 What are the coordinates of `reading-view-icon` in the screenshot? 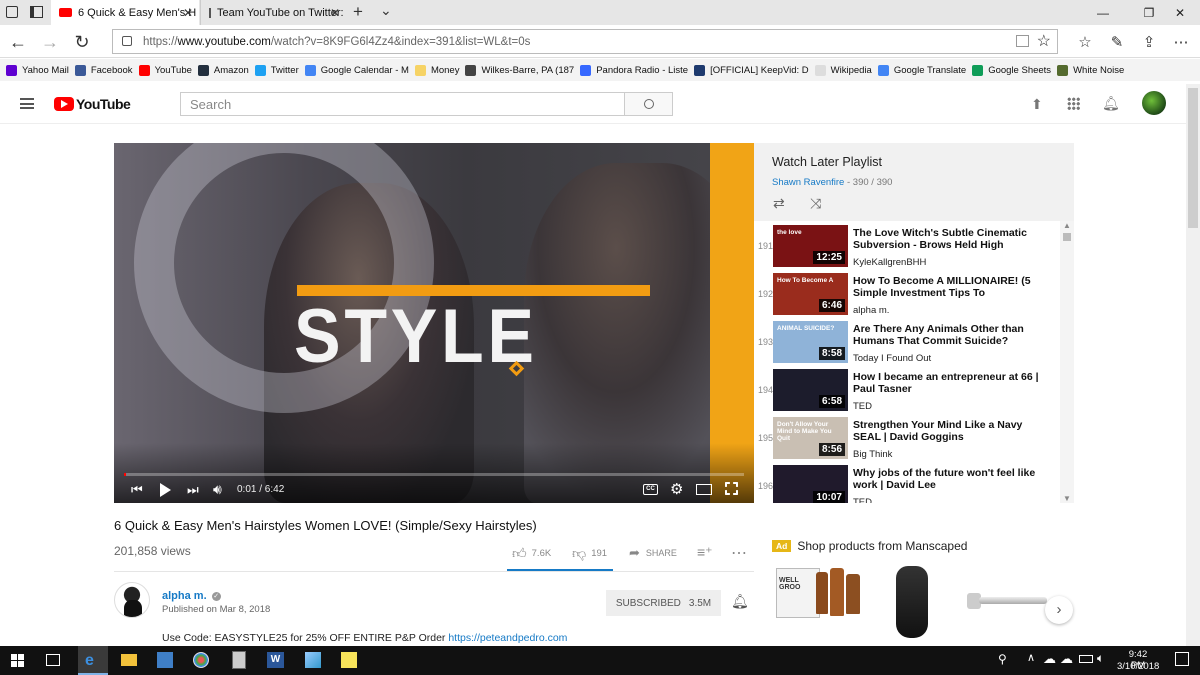 It's located at (1022, 41).